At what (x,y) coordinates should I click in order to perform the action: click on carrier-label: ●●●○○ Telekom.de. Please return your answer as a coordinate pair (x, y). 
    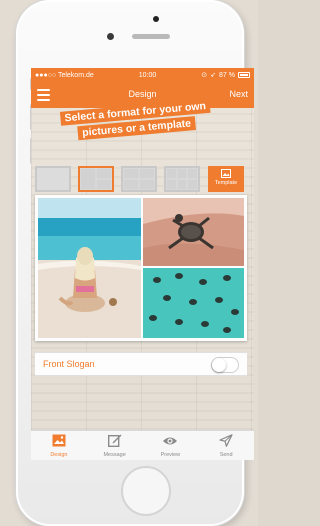
    Looking at the image, I should click on (64, 75).